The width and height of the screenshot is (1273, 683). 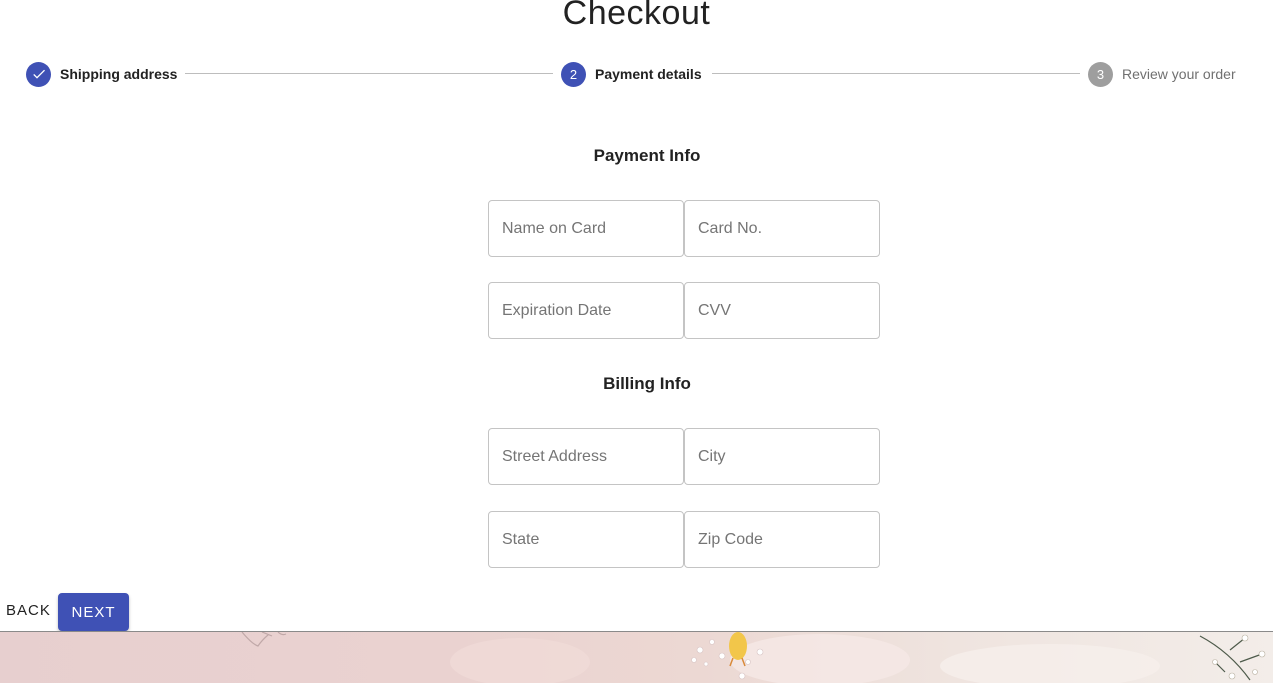 I want to click on billing-info-heading: Billing Info, so click(x=647, y=383).